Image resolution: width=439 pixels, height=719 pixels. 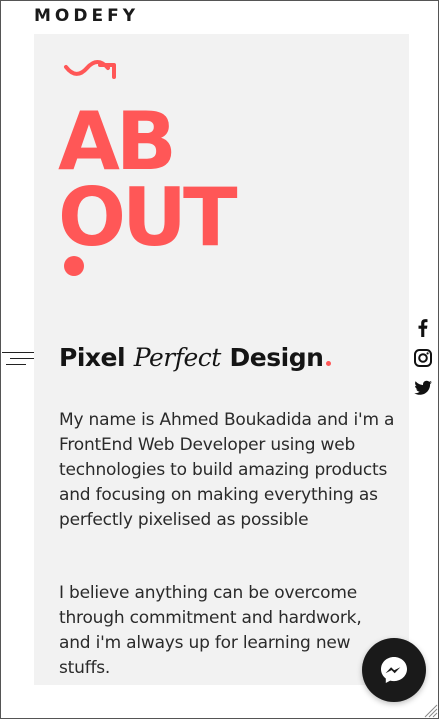 I want to click on social-links, so click(x=425, y=363).